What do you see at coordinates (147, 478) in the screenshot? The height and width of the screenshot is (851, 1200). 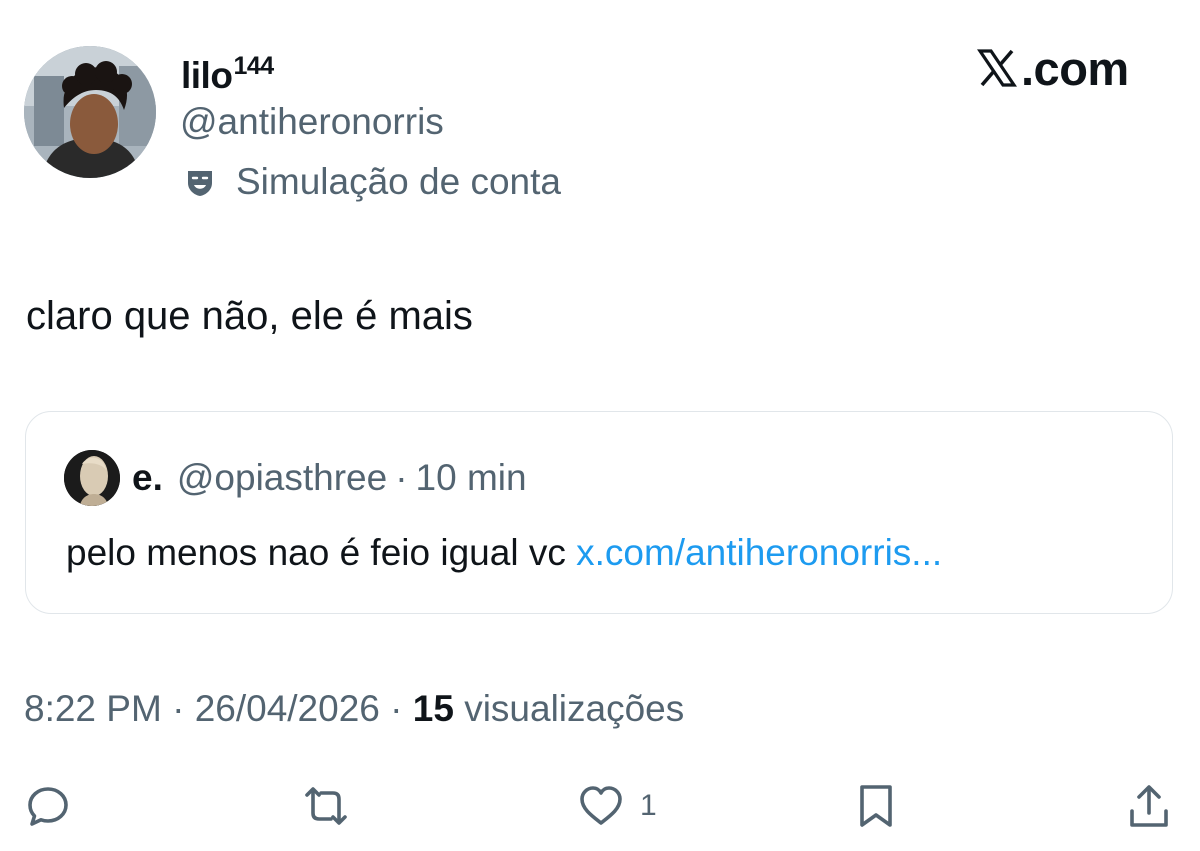 I see `quoted-author-name: e.` at bounding box center [147, 478].